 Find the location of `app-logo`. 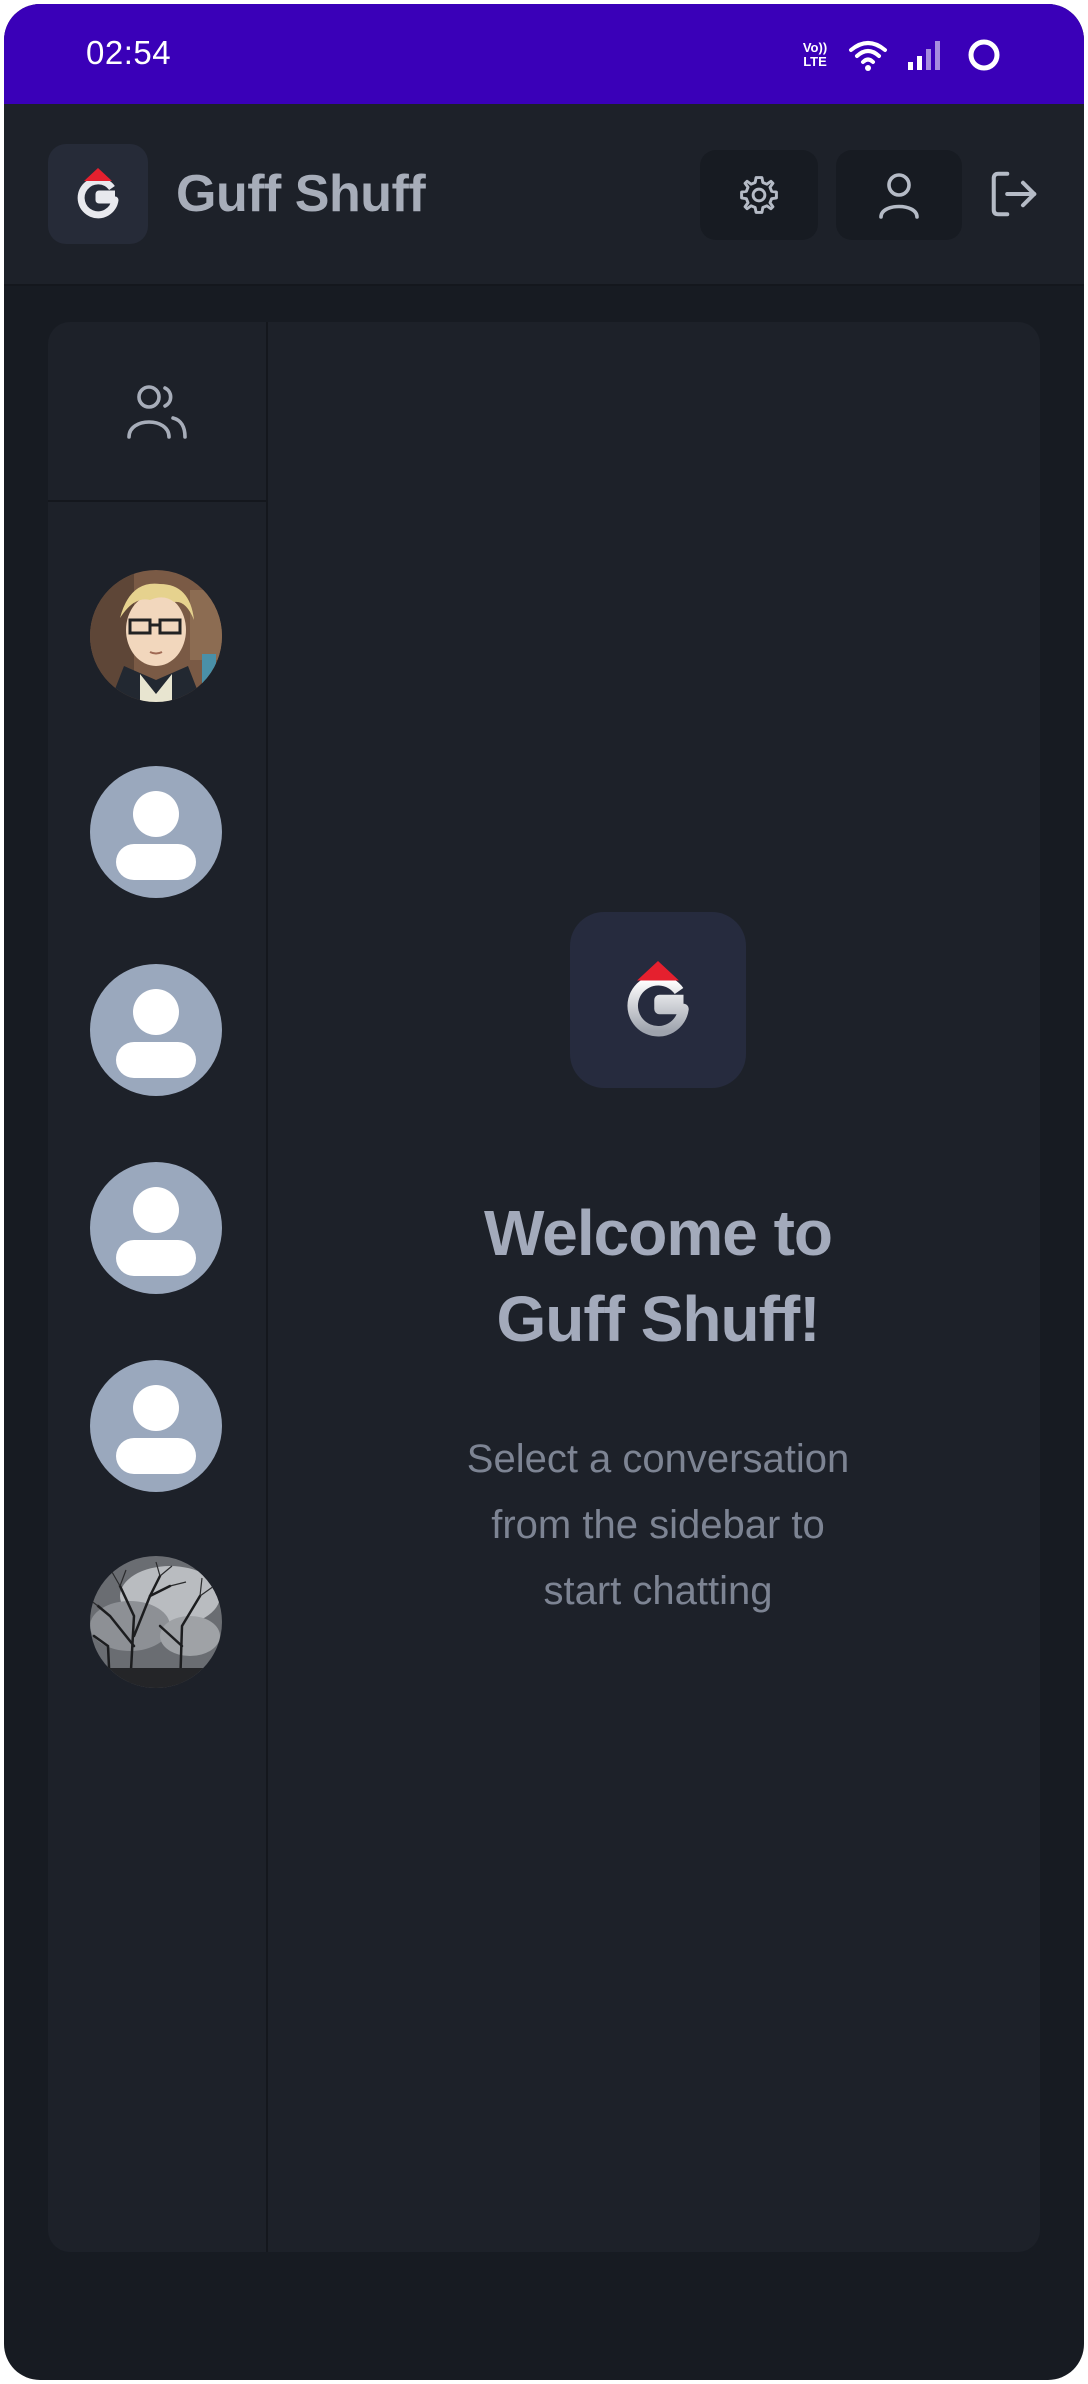

app-logo is located at coordinates (98, 194).